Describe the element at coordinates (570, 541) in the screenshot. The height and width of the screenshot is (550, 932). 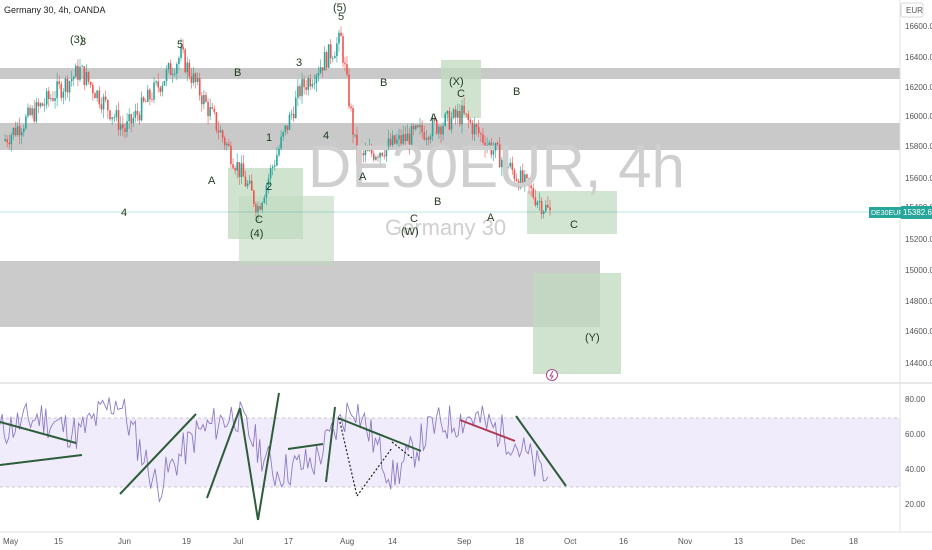
I see `time-tick: Oct` at that location.